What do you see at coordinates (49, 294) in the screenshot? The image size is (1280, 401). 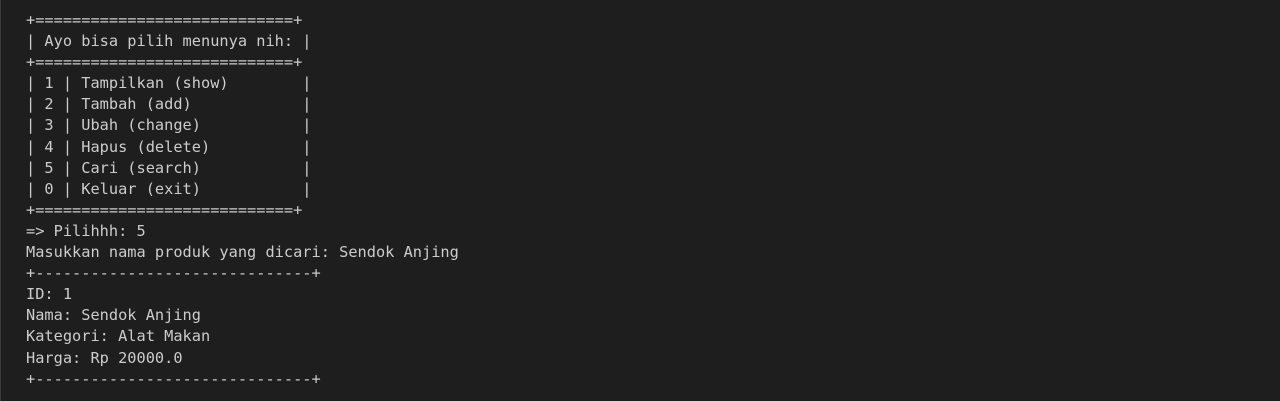 I see `result-id: ID: 1` at bounding box center [49, 294].